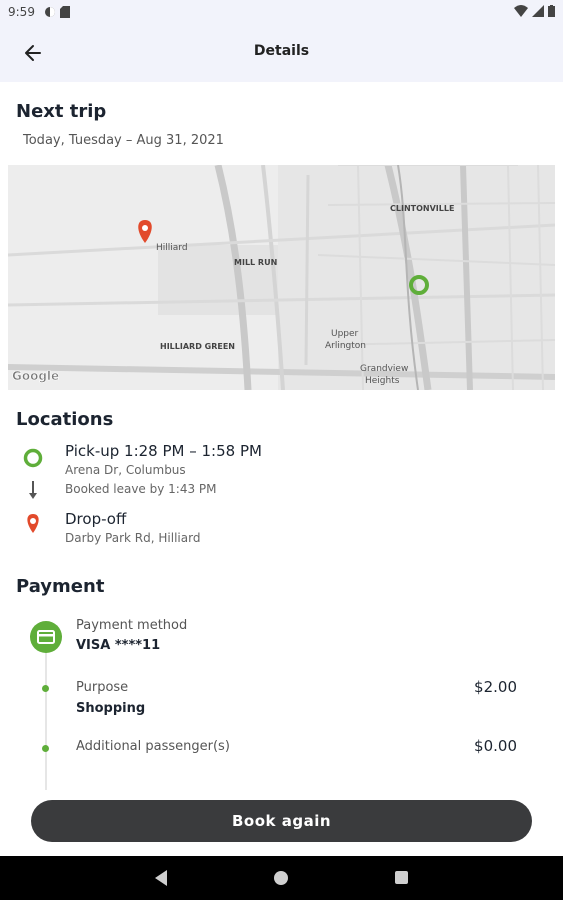 Image resolution: width=563 pixels, height=900 pixels. I want to click on nav-home-icon, so click(281, 878).